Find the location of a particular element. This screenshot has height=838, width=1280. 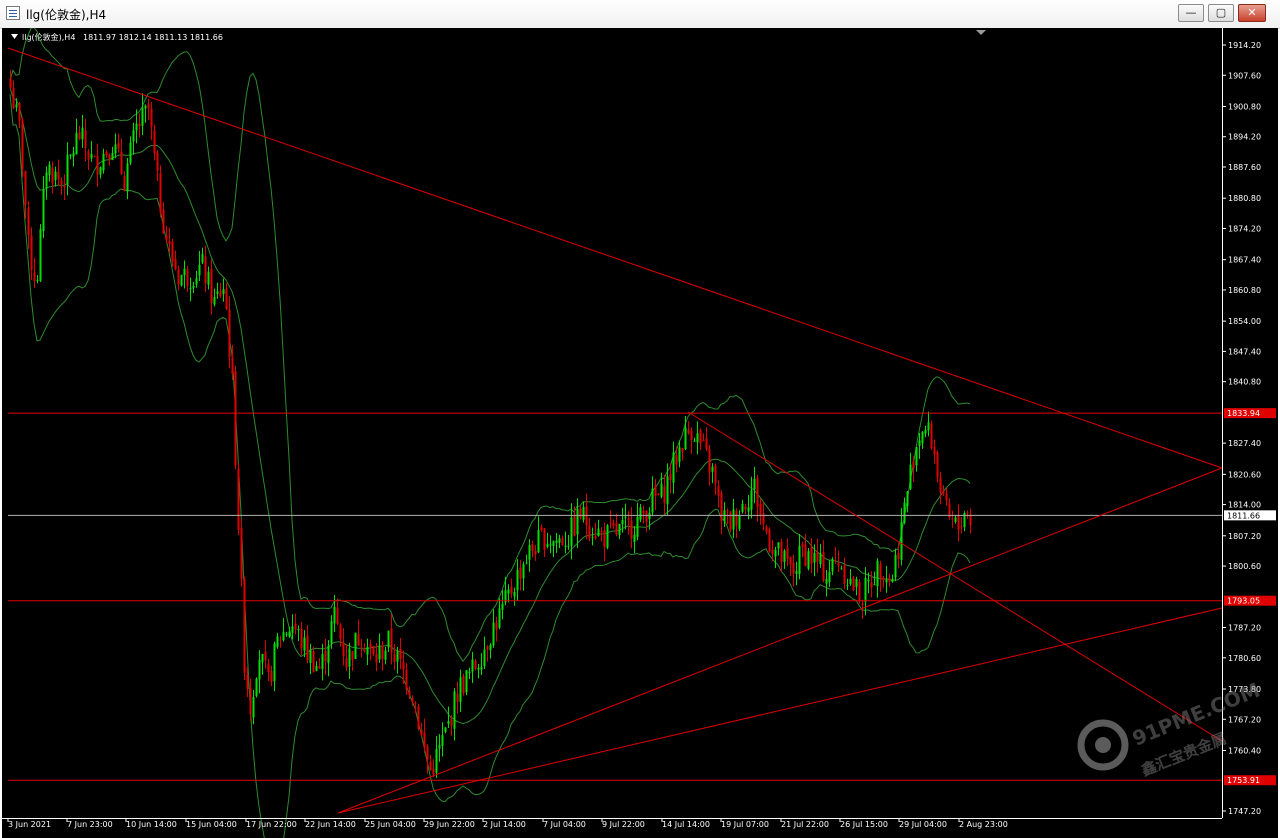

price-tick-label: 1867.40 is located at coordinates (1244, 260).